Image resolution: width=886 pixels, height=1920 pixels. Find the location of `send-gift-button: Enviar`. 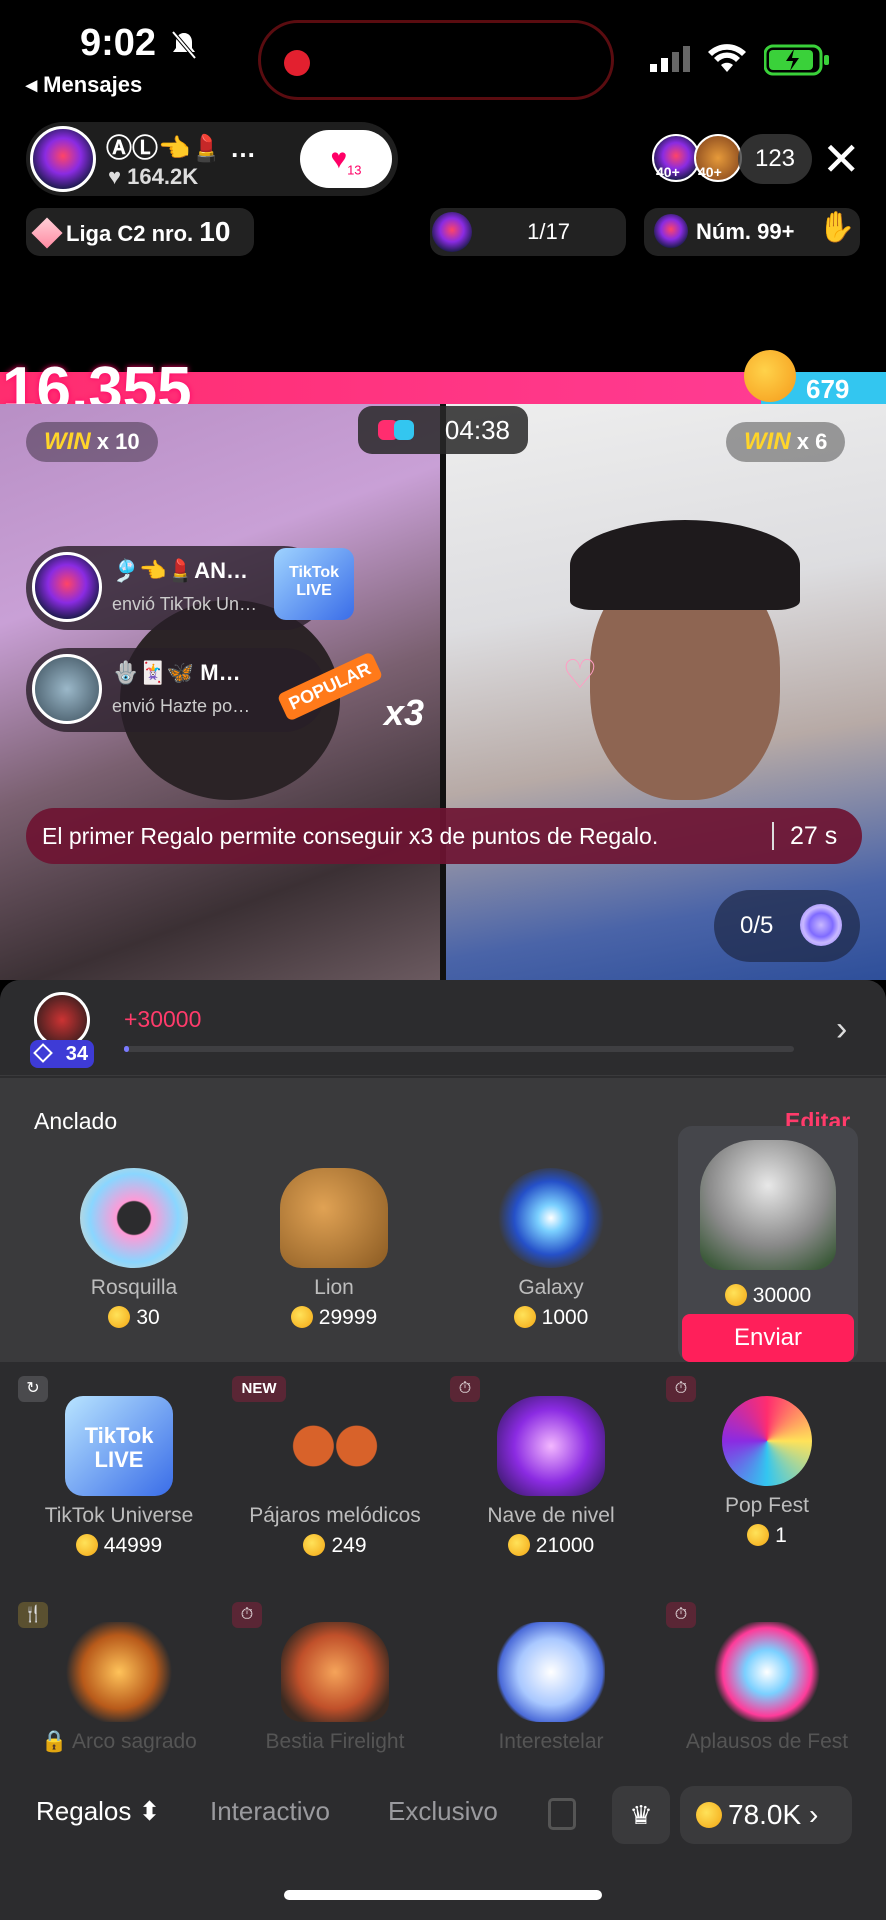

send-gift-button: Enviar is located at coordinates (768, 1338).